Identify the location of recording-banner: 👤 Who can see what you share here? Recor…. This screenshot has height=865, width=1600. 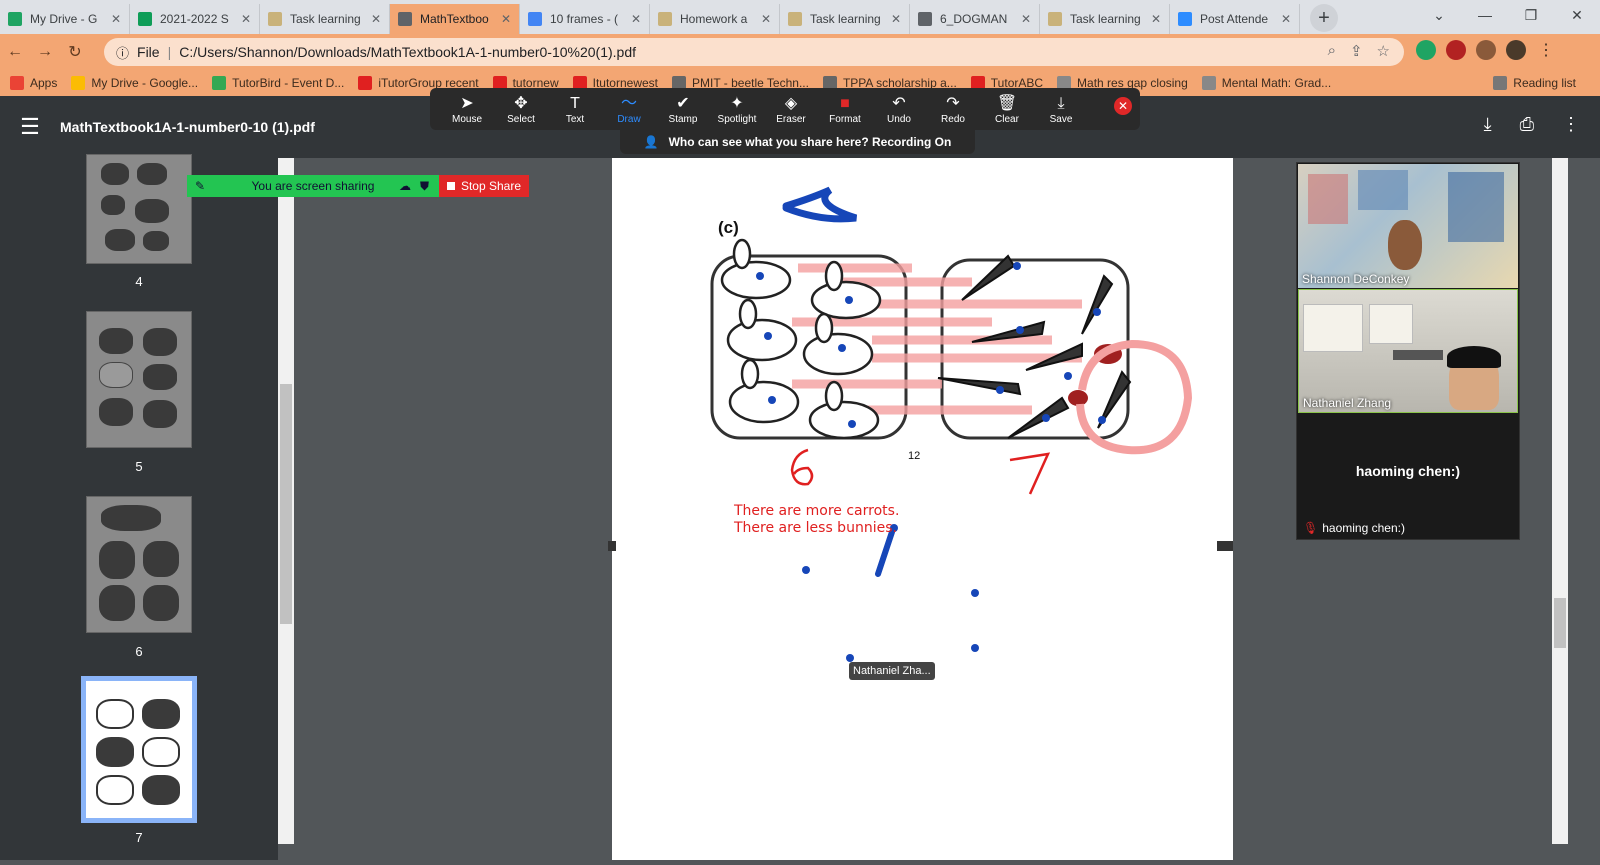
(797, 142).